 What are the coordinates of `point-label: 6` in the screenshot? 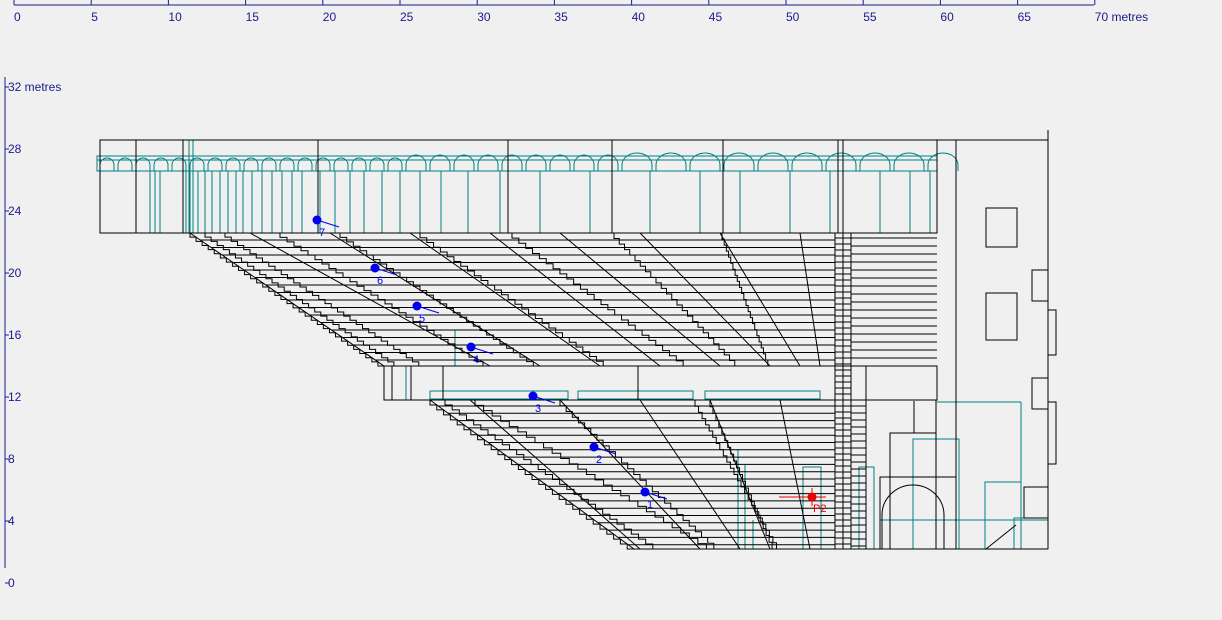 It's located at (380, 281).